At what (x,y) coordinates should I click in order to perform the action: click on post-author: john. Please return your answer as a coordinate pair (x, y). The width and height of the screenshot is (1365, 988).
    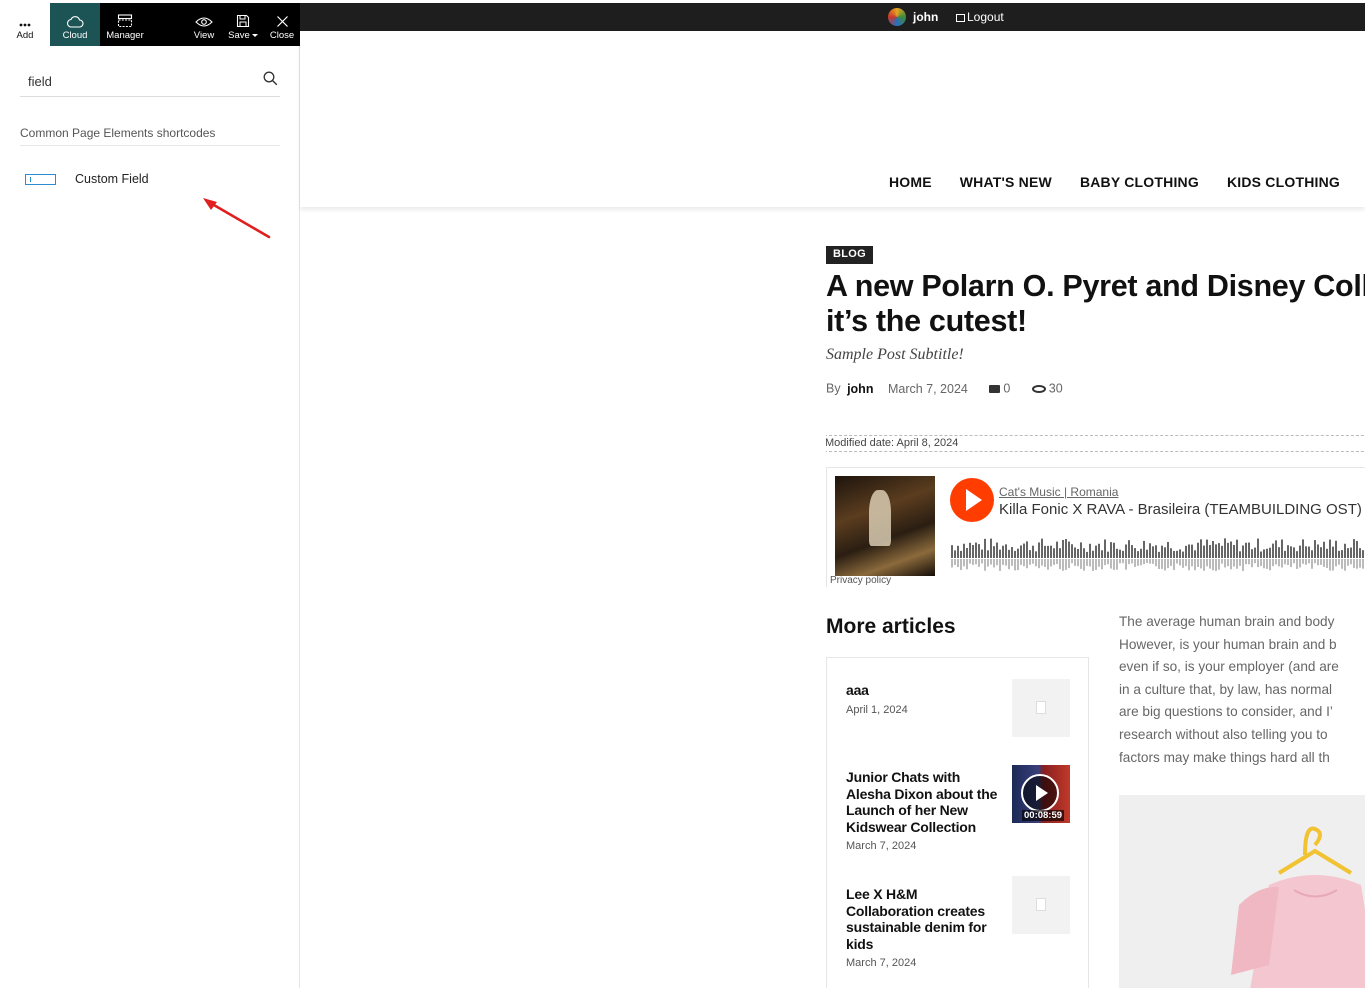
    Looking at the image, I should click on (860, 389).